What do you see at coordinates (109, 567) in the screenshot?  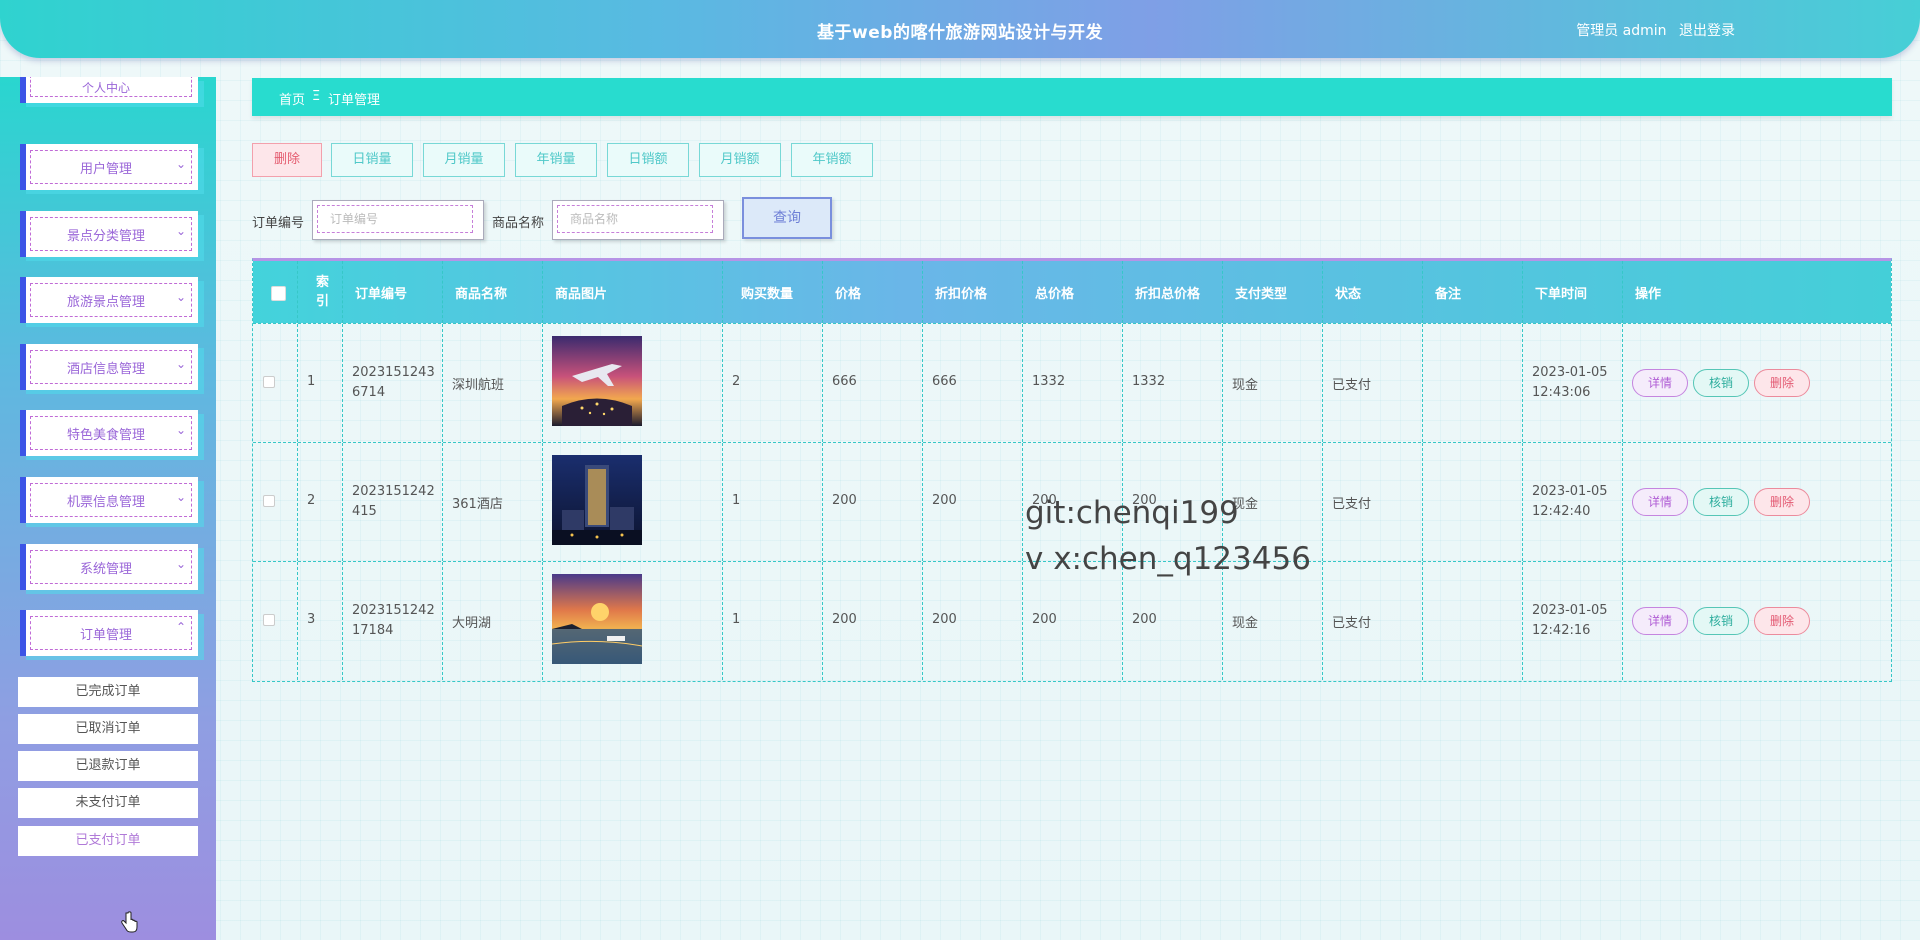 I see `sidebar-item-system: 系统管理 ⌄` at bounding box center [109, 567].